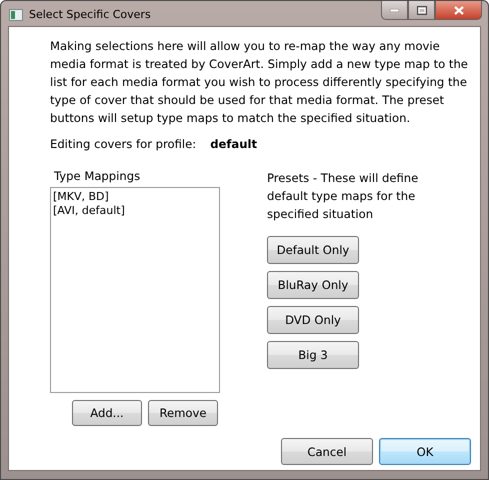 The height and width of the screenshot is (480, 489). What do you see at coordinates (327, 451) in the screenshot?
I see `cancel-button: Cancel` at bounding box center [327, 451].